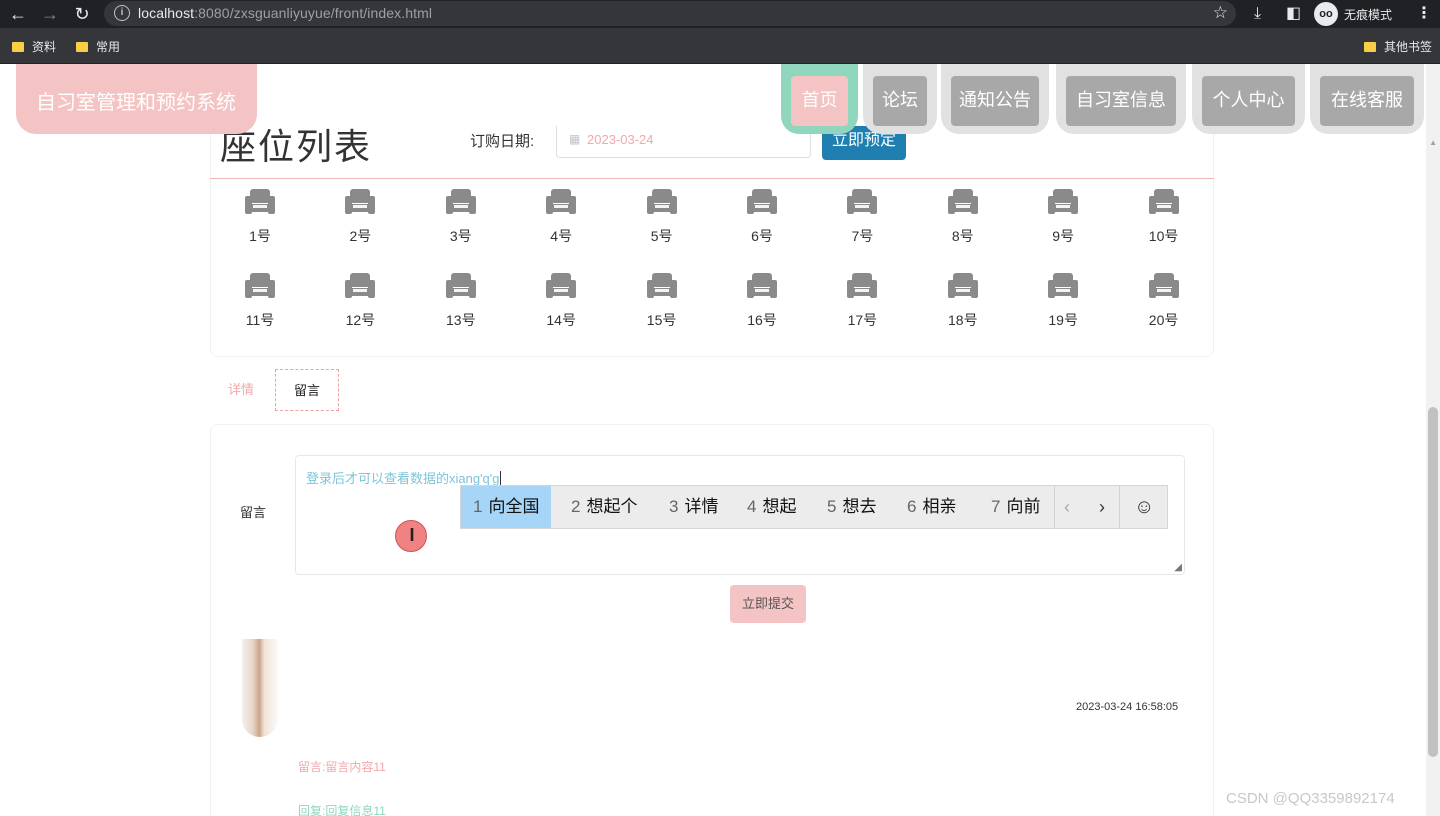  I want to click on seat-item: 8号, so click(963, 223).